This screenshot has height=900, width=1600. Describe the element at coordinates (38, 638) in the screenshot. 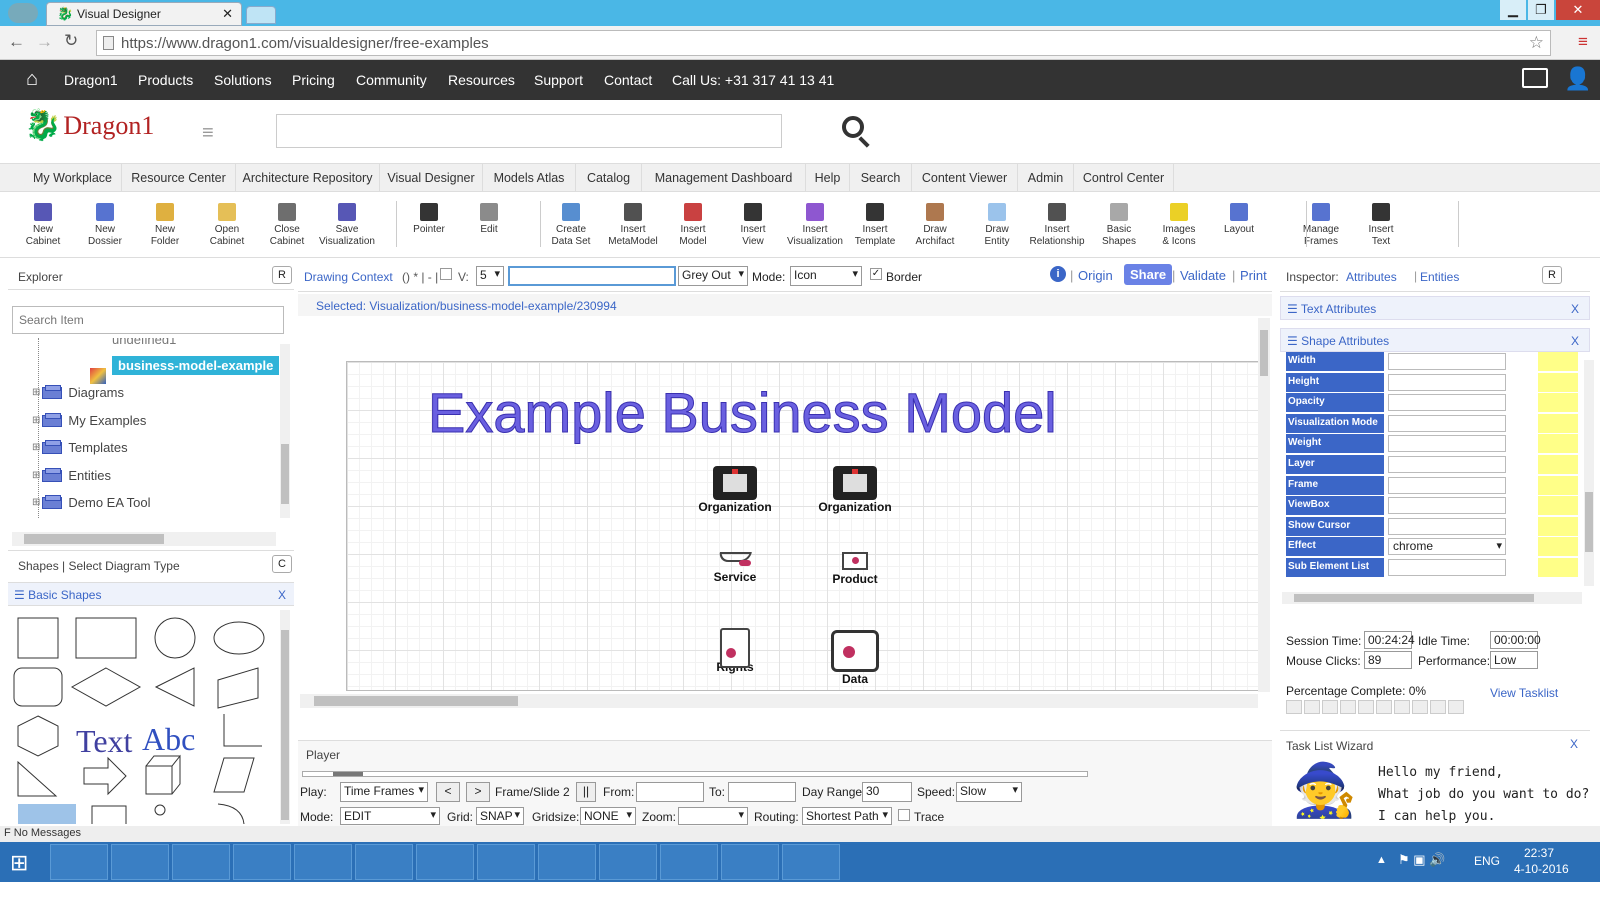

I see `square-shape` at that location.